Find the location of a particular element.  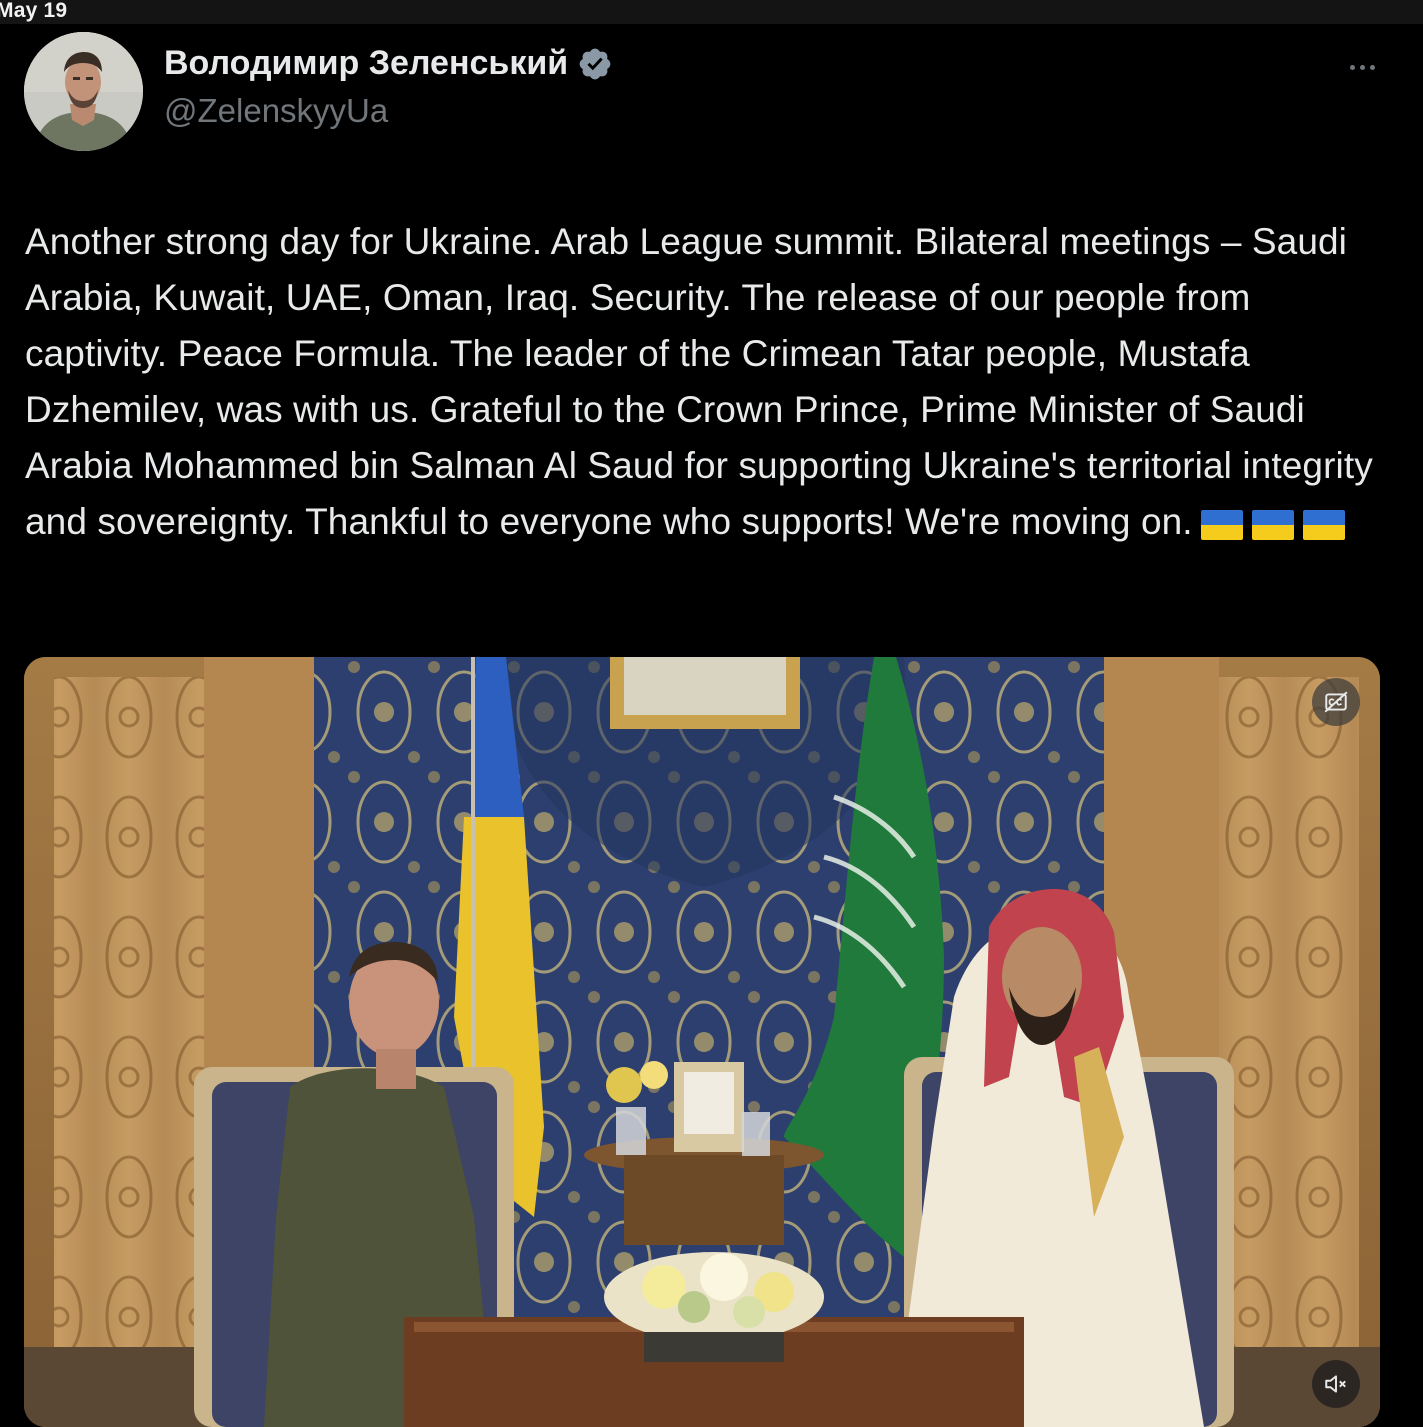

display-name-text: Володимир Зеленський is located at coordinates (366, 63).